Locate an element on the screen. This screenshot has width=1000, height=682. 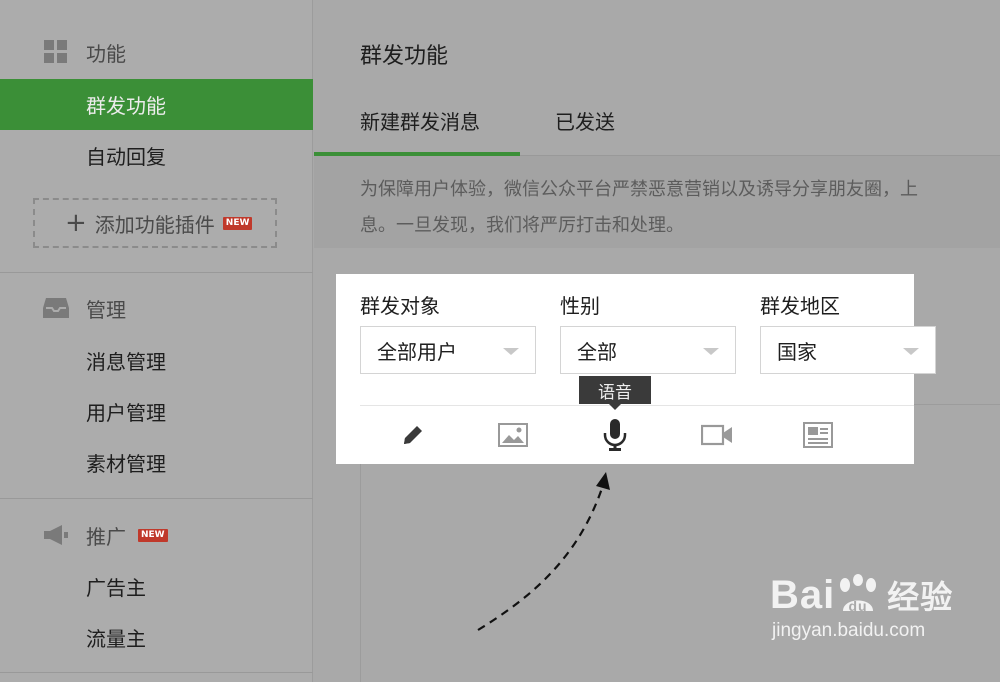
image-icon is located at coordinates (513, 435).